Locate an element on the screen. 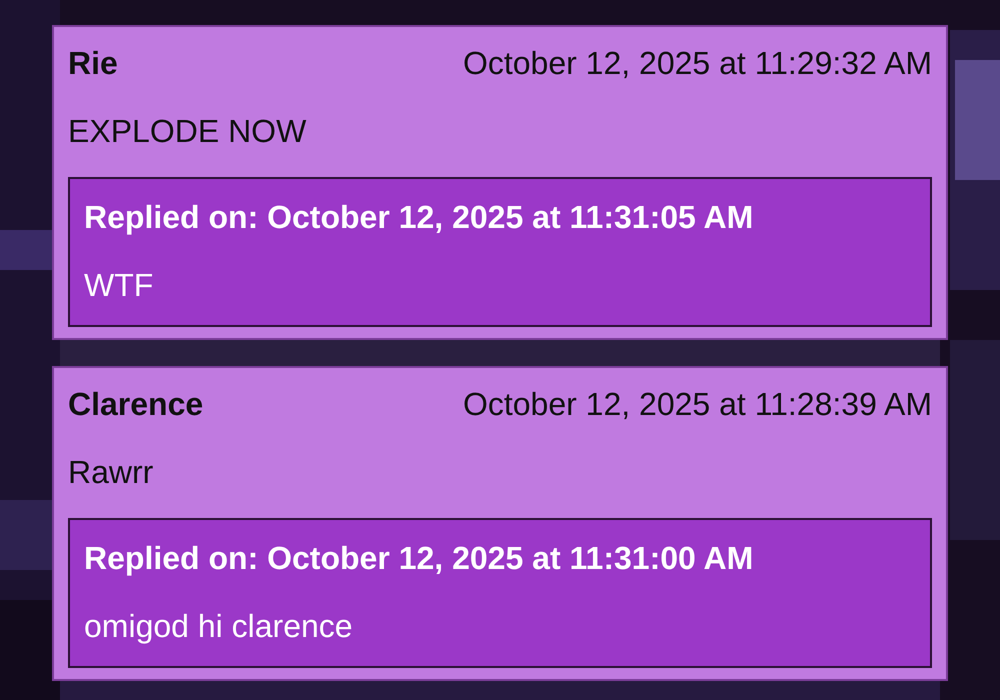 The image size is (1000, 700). reply-heading: Replied on: October 12, 2025 at 11:31:05 AM is located at coordinates (419, 217).